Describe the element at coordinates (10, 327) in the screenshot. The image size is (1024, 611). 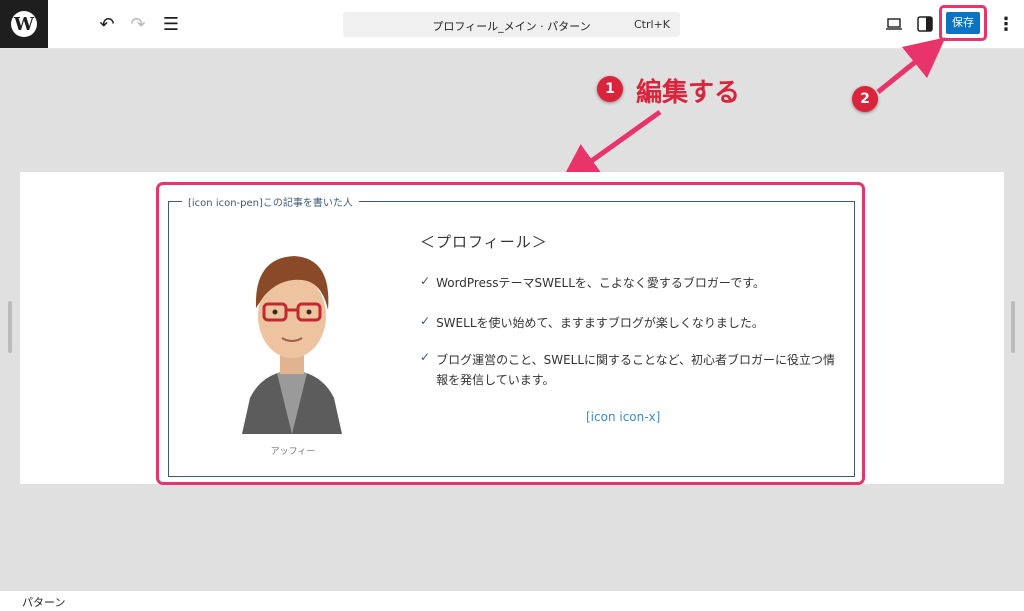
I see `resize-handle-left` at that location.